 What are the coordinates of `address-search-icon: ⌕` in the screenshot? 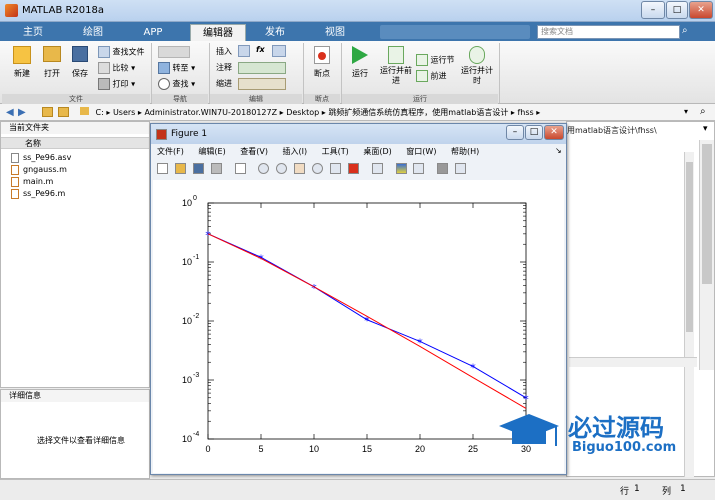 It's located at (703, 111).